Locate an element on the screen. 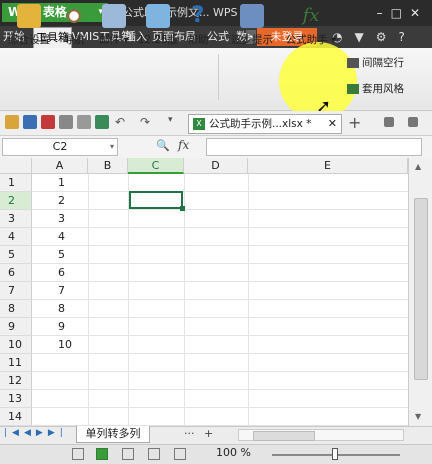  row-header: 11 is located at coordinates (16, 363).